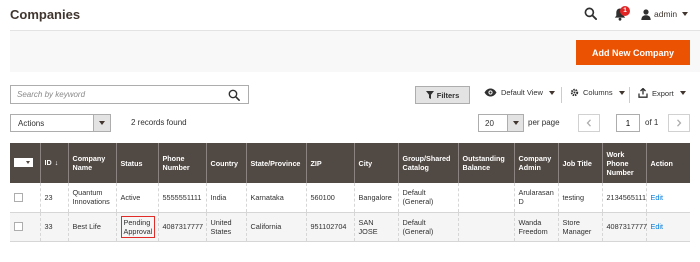  I want to click on cell-city: SAN JOSE, so click(375, 227).